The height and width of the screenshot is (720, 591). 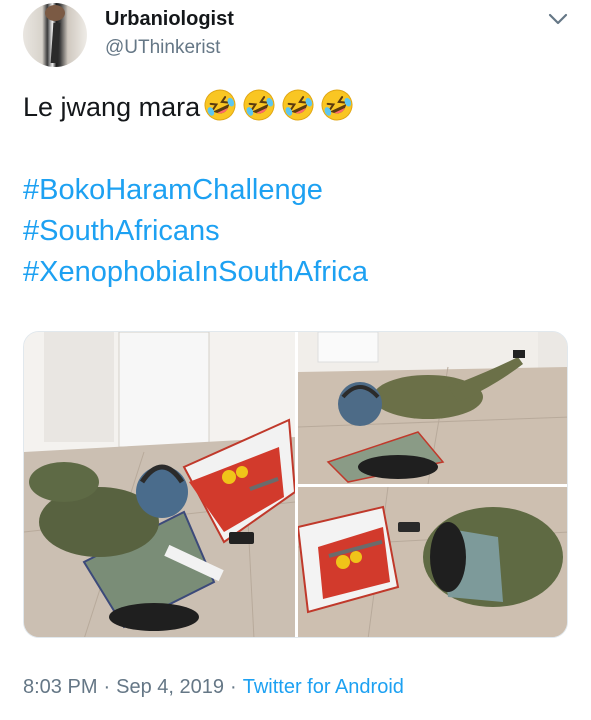 What do you see at coordinates (323, 687) in the screenshot?
I see `tweet-client-link: Twitter for Android` at bounding box center [323, 687].